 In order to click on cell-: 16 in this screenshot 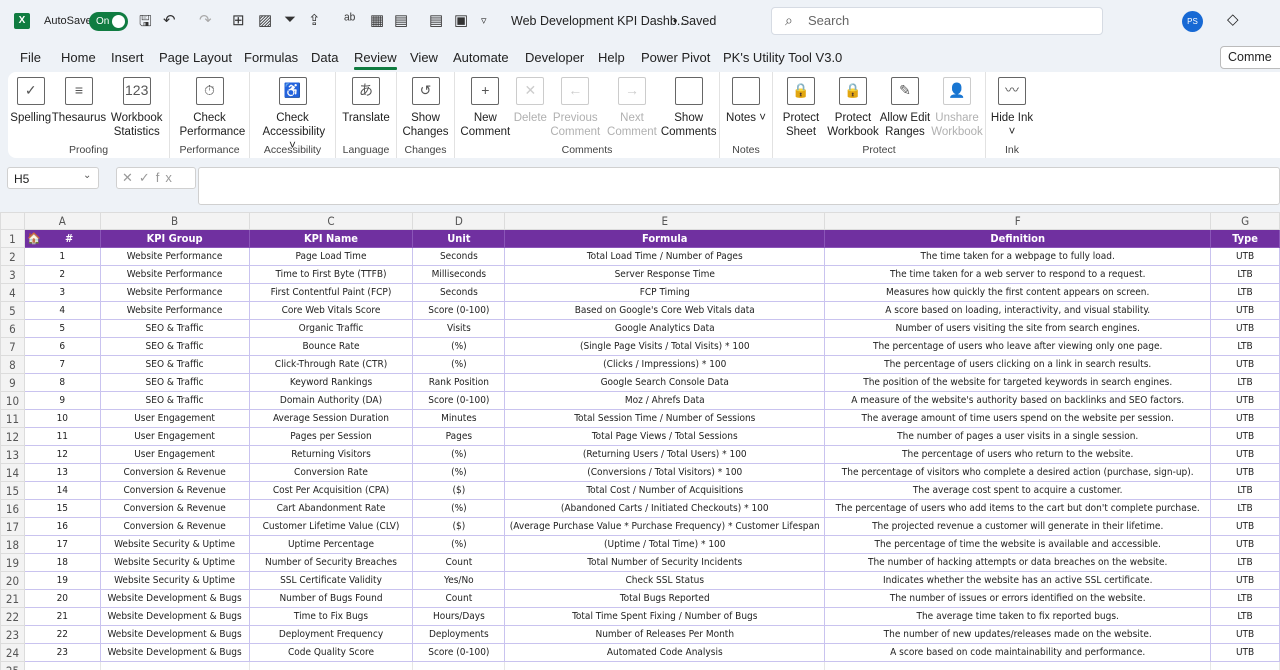, I will do `click(62, 526)`.